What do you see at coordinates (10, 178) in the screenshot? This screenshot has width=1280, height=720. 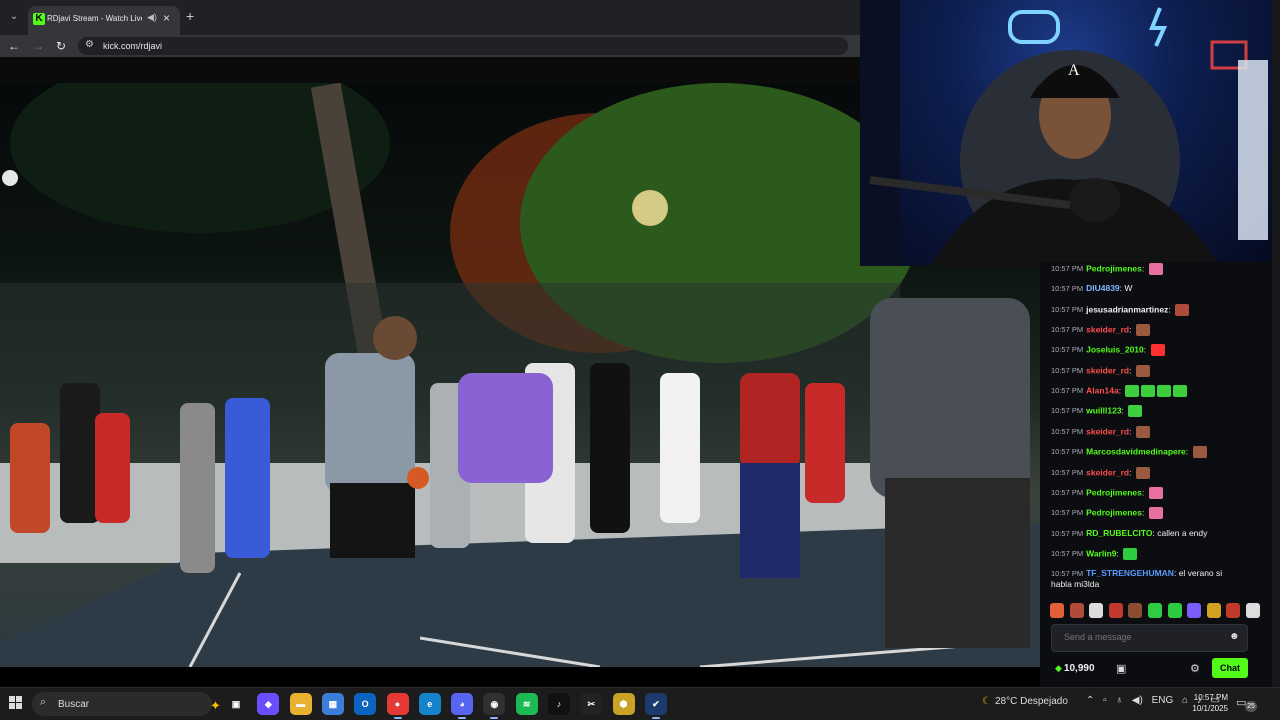 I see `street-light-left` at bounding box center [10, 178].